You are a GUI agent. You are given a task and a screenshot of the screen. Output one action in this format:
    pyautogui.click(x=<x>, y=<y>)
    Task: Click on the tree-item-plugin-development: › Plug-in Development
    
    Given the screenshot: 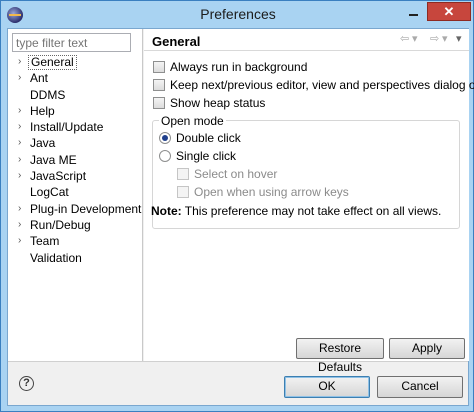 What is the action you would take?
    pyautogui.click(x=75, y=209)
    